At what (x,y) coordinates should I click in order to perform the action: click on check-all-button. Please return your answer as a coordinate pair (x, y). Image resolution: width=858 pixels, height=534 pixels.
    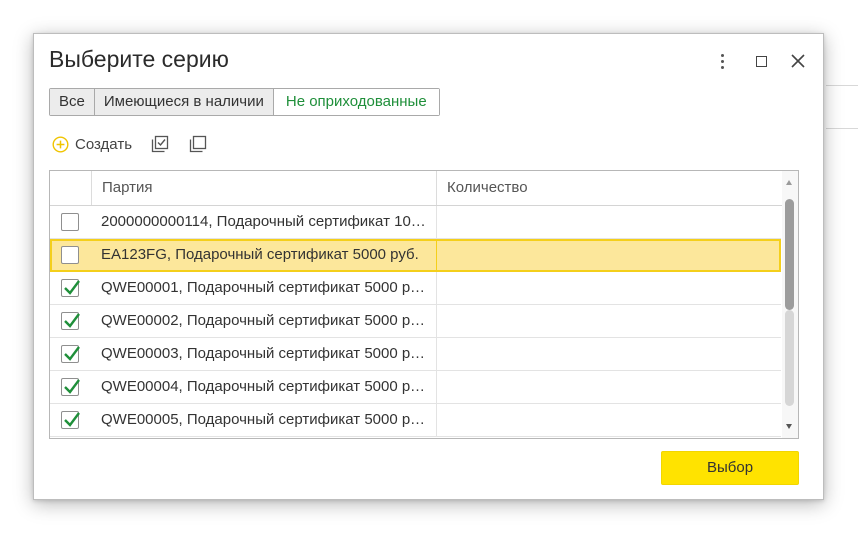
    Looking at the image, I should click on (160, 144).